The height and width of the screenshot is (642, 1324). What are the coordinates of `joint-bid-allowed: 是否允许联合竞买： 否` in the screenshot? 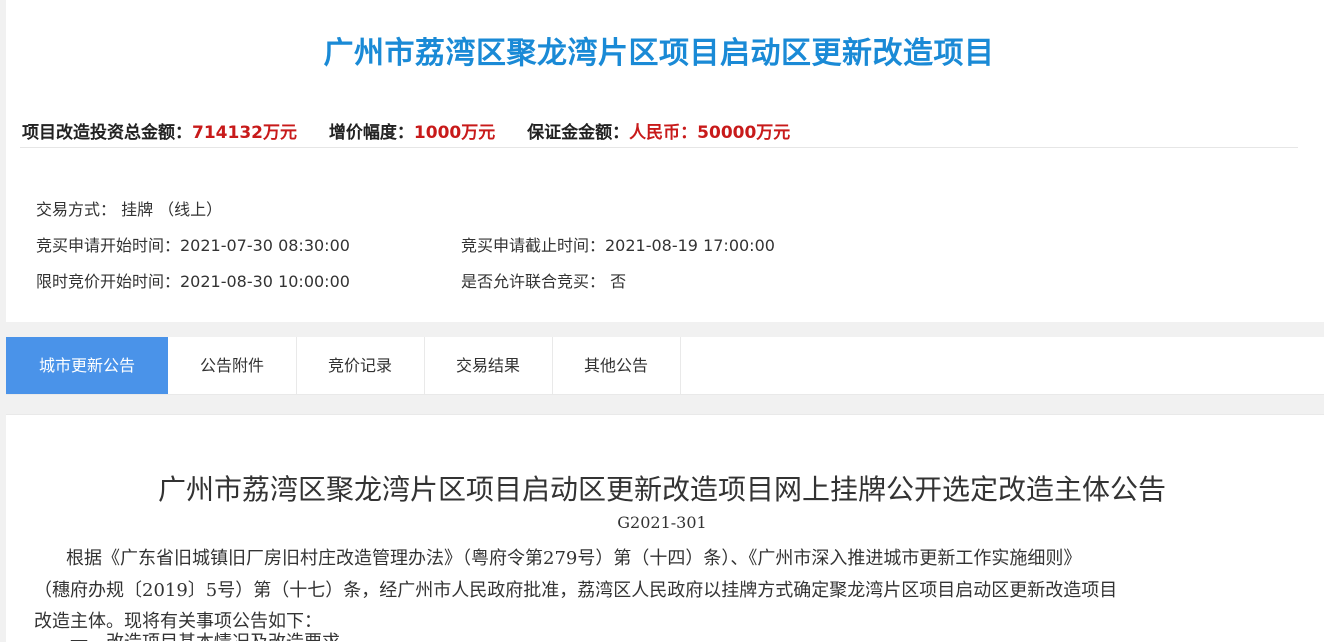 It's located at (544, 281).